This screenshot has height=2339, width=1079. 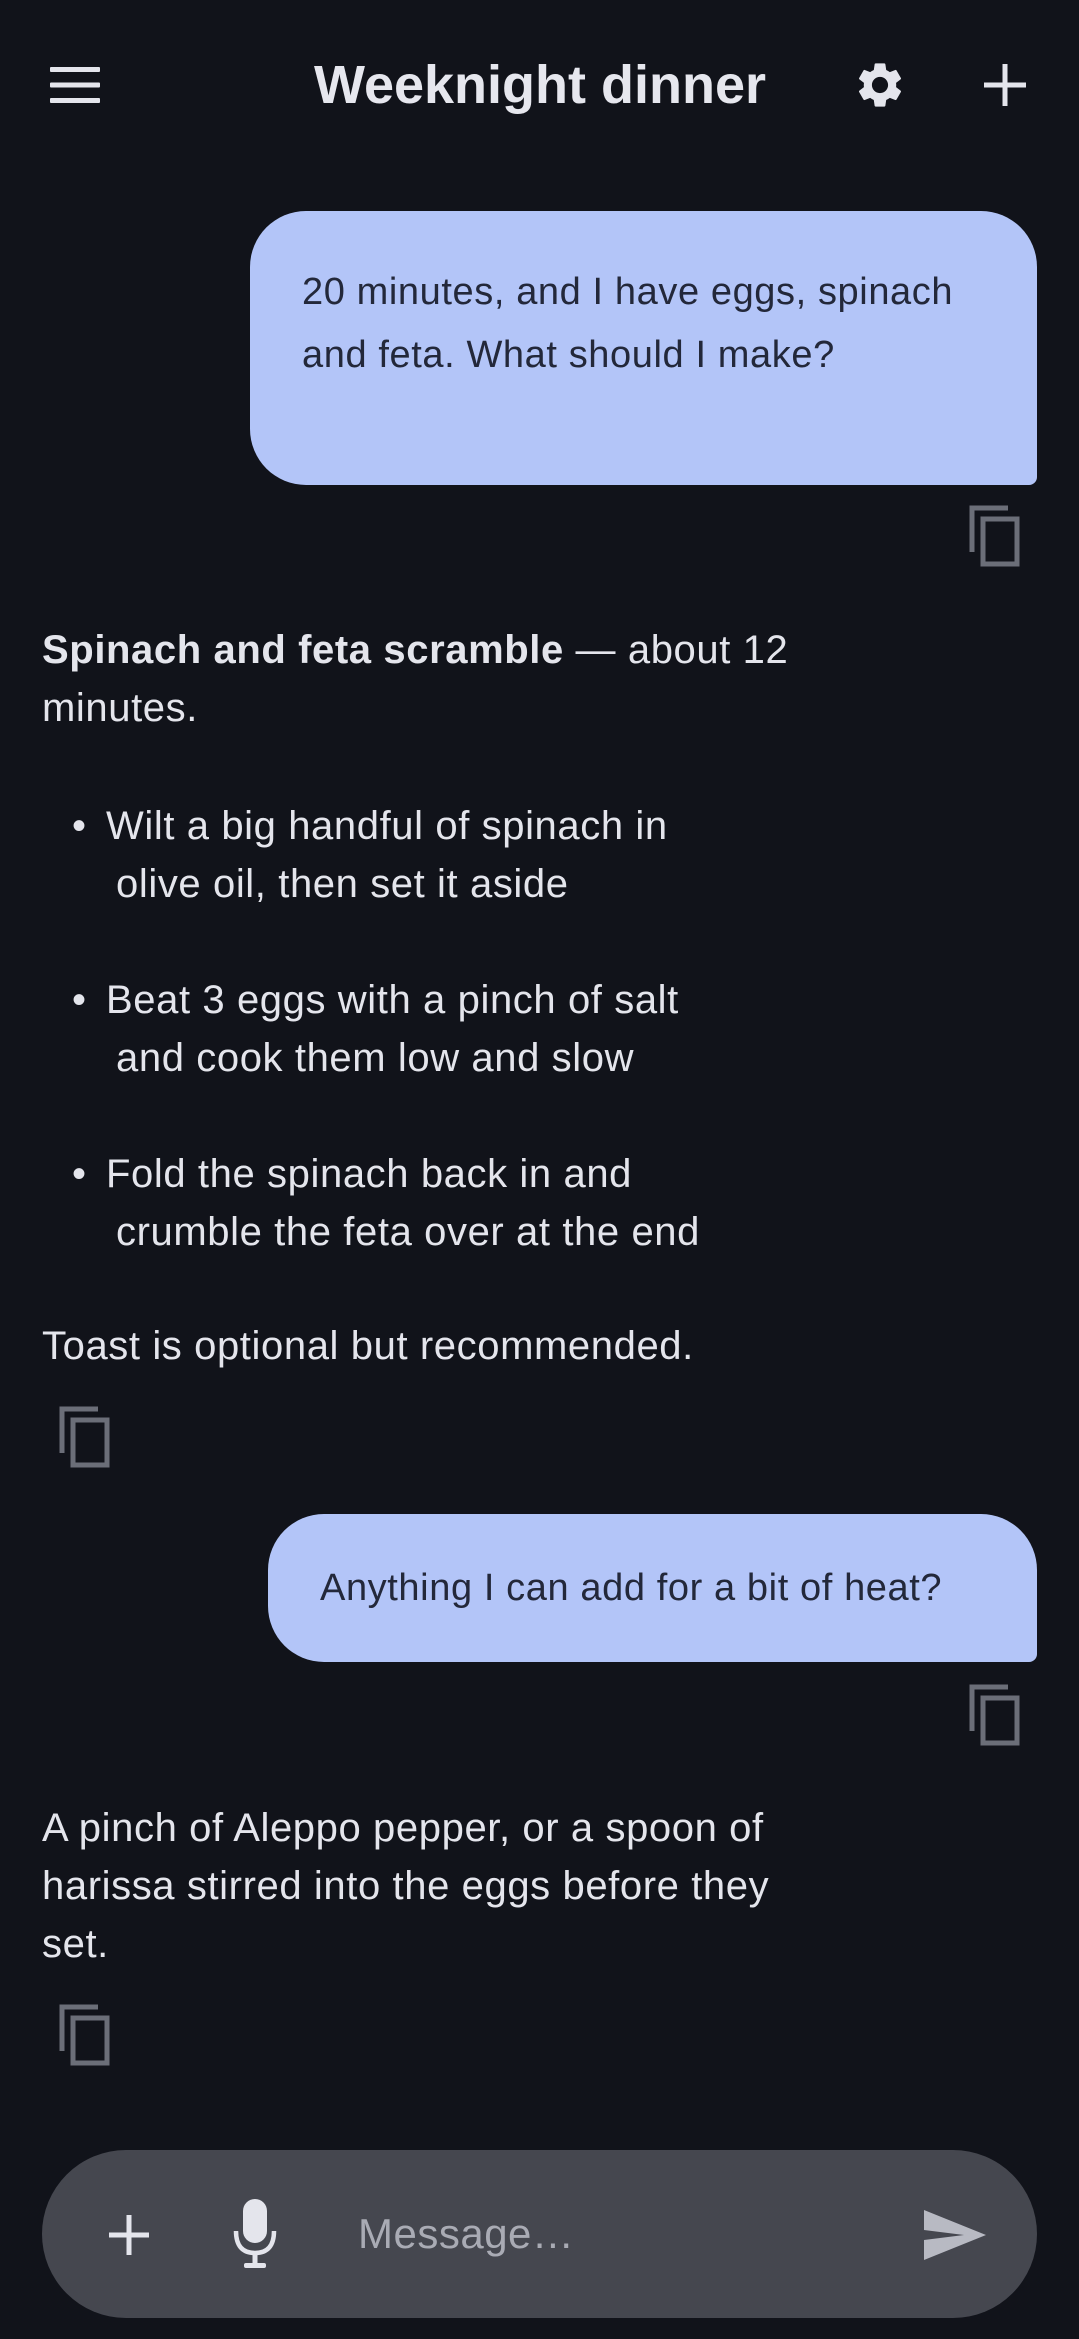 I want to click on menu-icon, so click(x=75, y=85).